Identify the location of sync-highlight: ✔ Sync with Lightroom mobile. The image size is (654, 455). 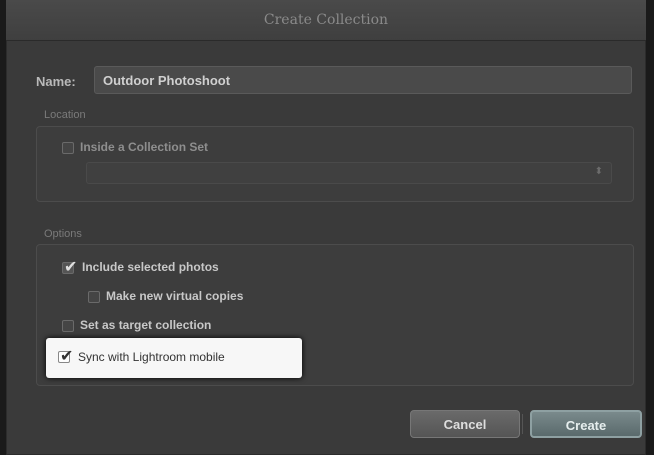
(174, 358).